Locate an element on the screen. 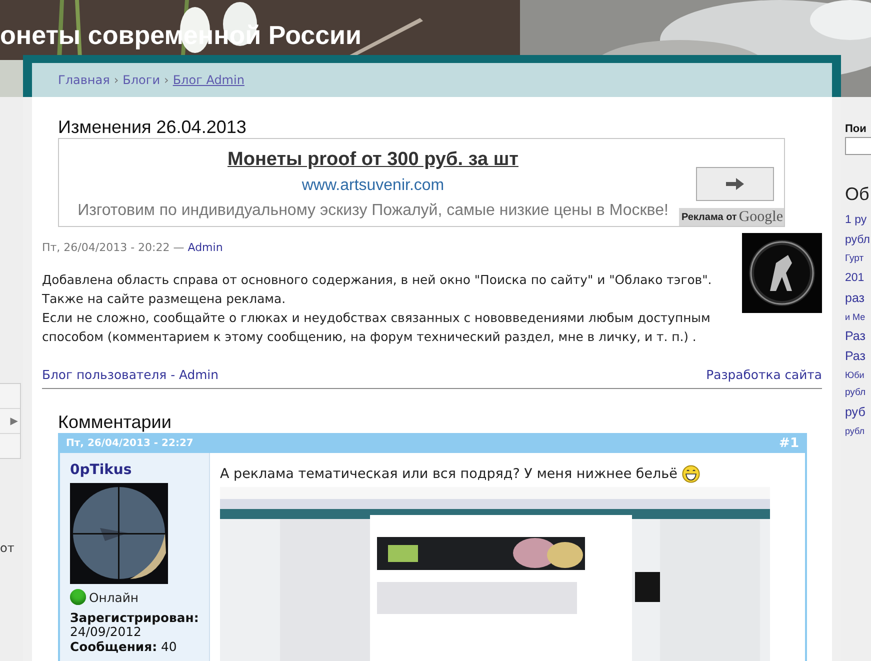 The image size is (871, 661). posts-count: 40 is located at coordinates (169, 647).